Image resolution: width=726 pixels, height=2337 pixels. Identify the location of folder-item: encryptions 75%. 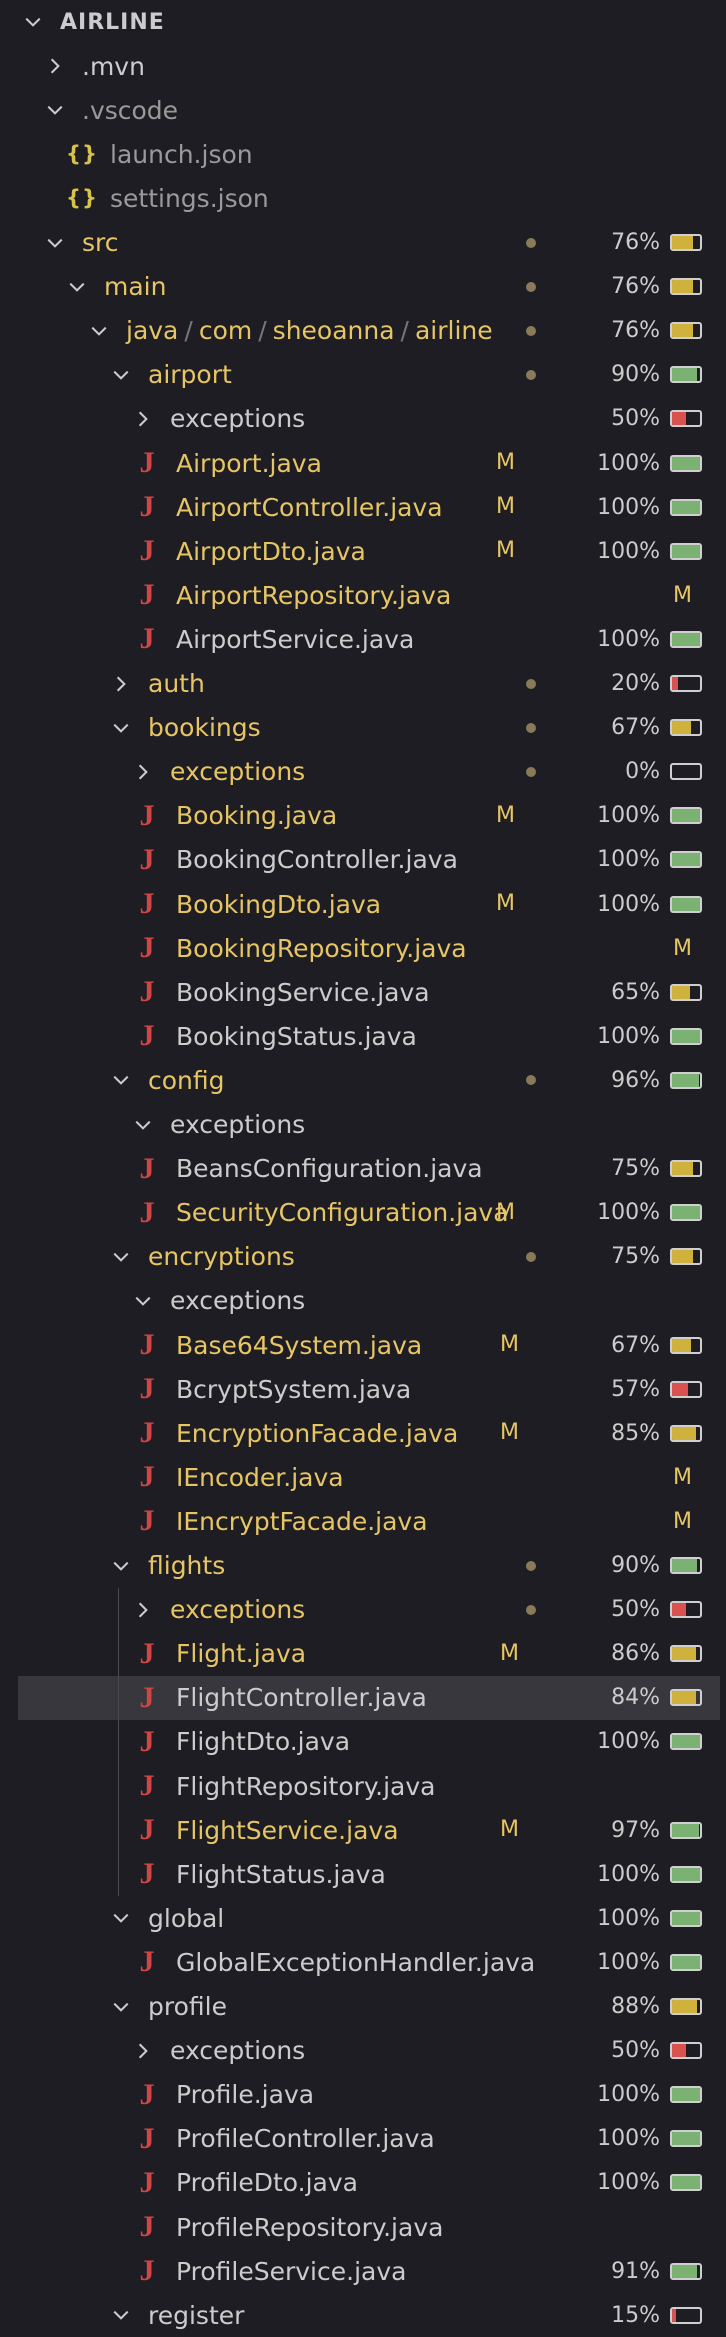
(369, 1257).